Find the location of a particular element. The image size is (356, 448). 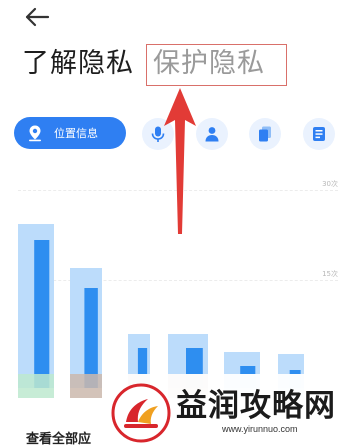

watermark-url: www.yirunnuo.com is located at coordinates (260, 429).